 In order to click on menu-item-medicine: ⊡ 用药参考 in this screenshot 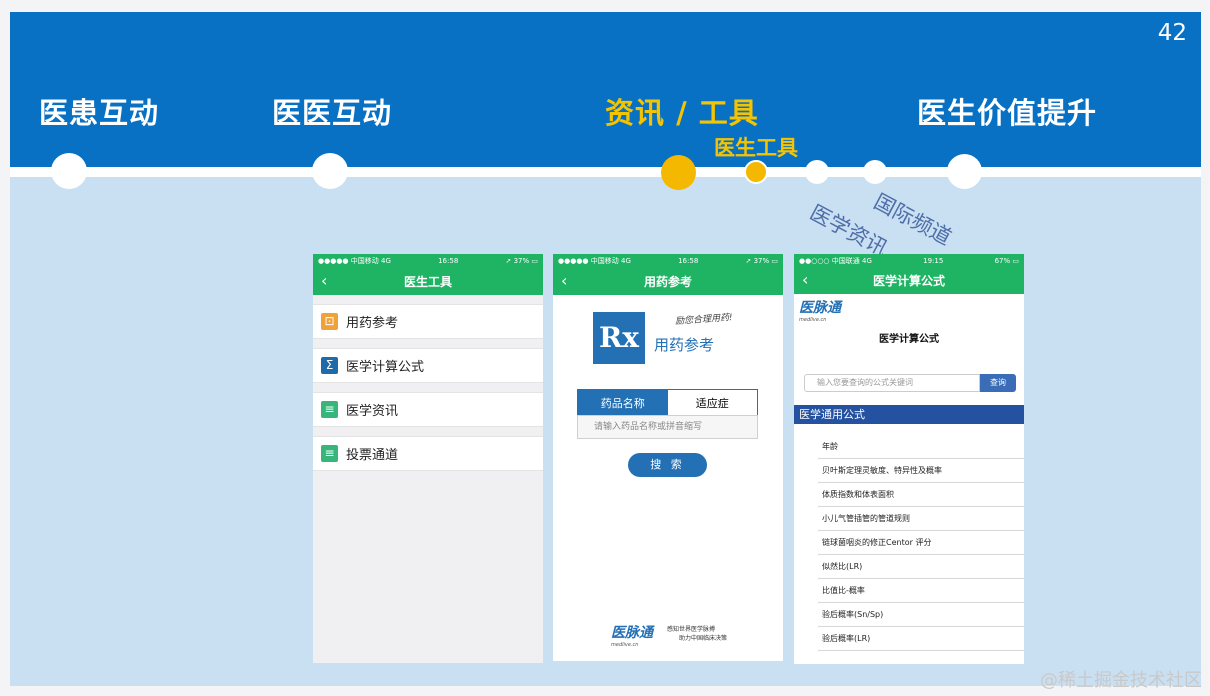, I will do `click(428, 321)`.